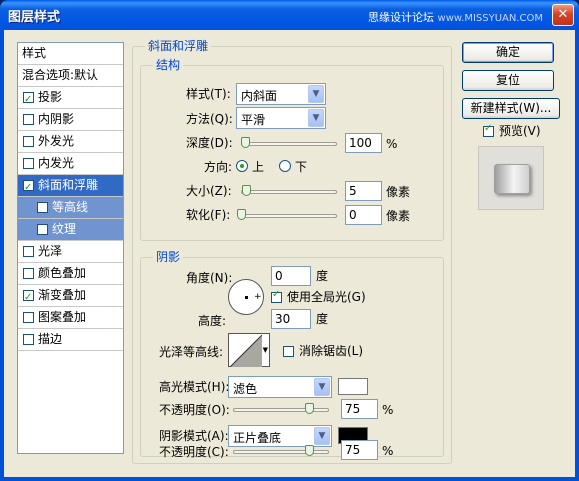  Describe the element at coordinates (258, 167) in the screenshot. I see `direction-up-label: 上` at that location.